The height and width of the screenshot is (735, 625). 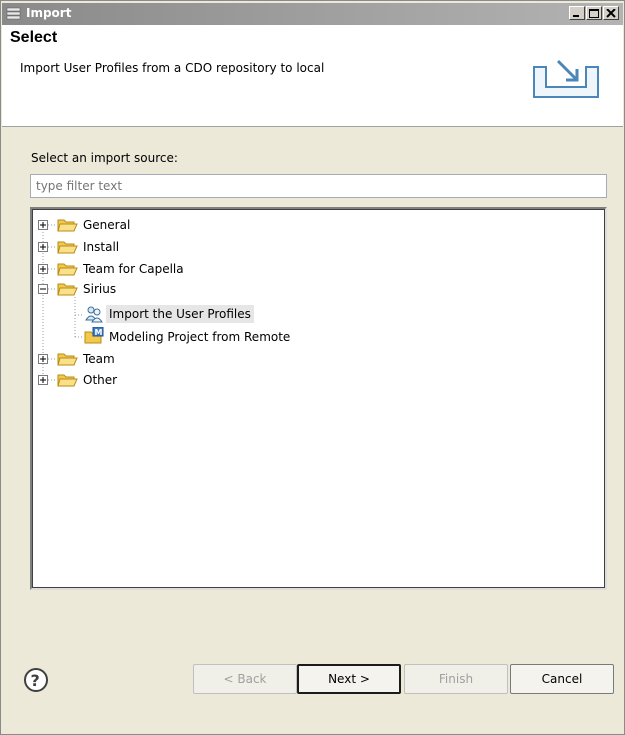 What do you see at coordinates (312, 14) in the screenshot?
I see `title-bar: Import` at bounding box center [312, 14].